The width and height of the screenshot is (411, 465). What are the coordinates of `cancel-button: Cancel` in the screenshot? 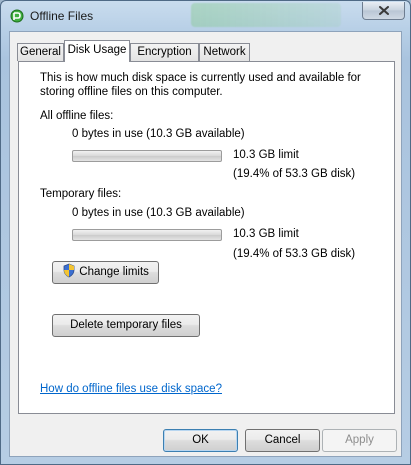 It's located at (282, 440).